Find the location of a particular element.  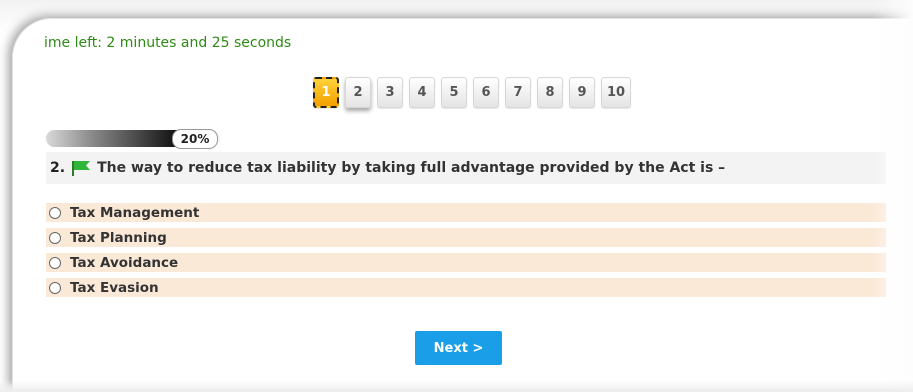

page-curl-bottom is located at coordinates (456, 386).